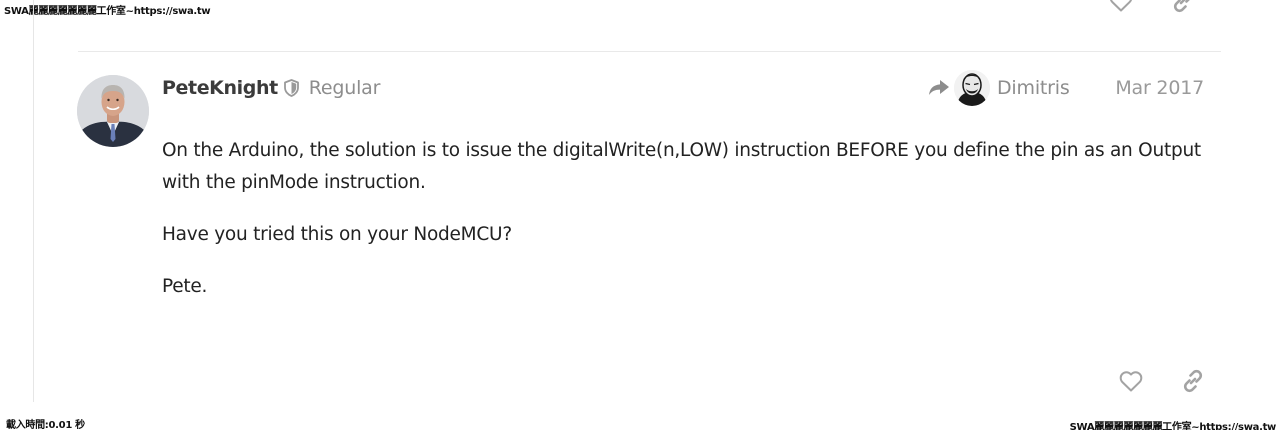  What do you see at coordinates (1152, 7) in the screenshot?
I see `previous-post-actions` at bounding box center [1152, 7].